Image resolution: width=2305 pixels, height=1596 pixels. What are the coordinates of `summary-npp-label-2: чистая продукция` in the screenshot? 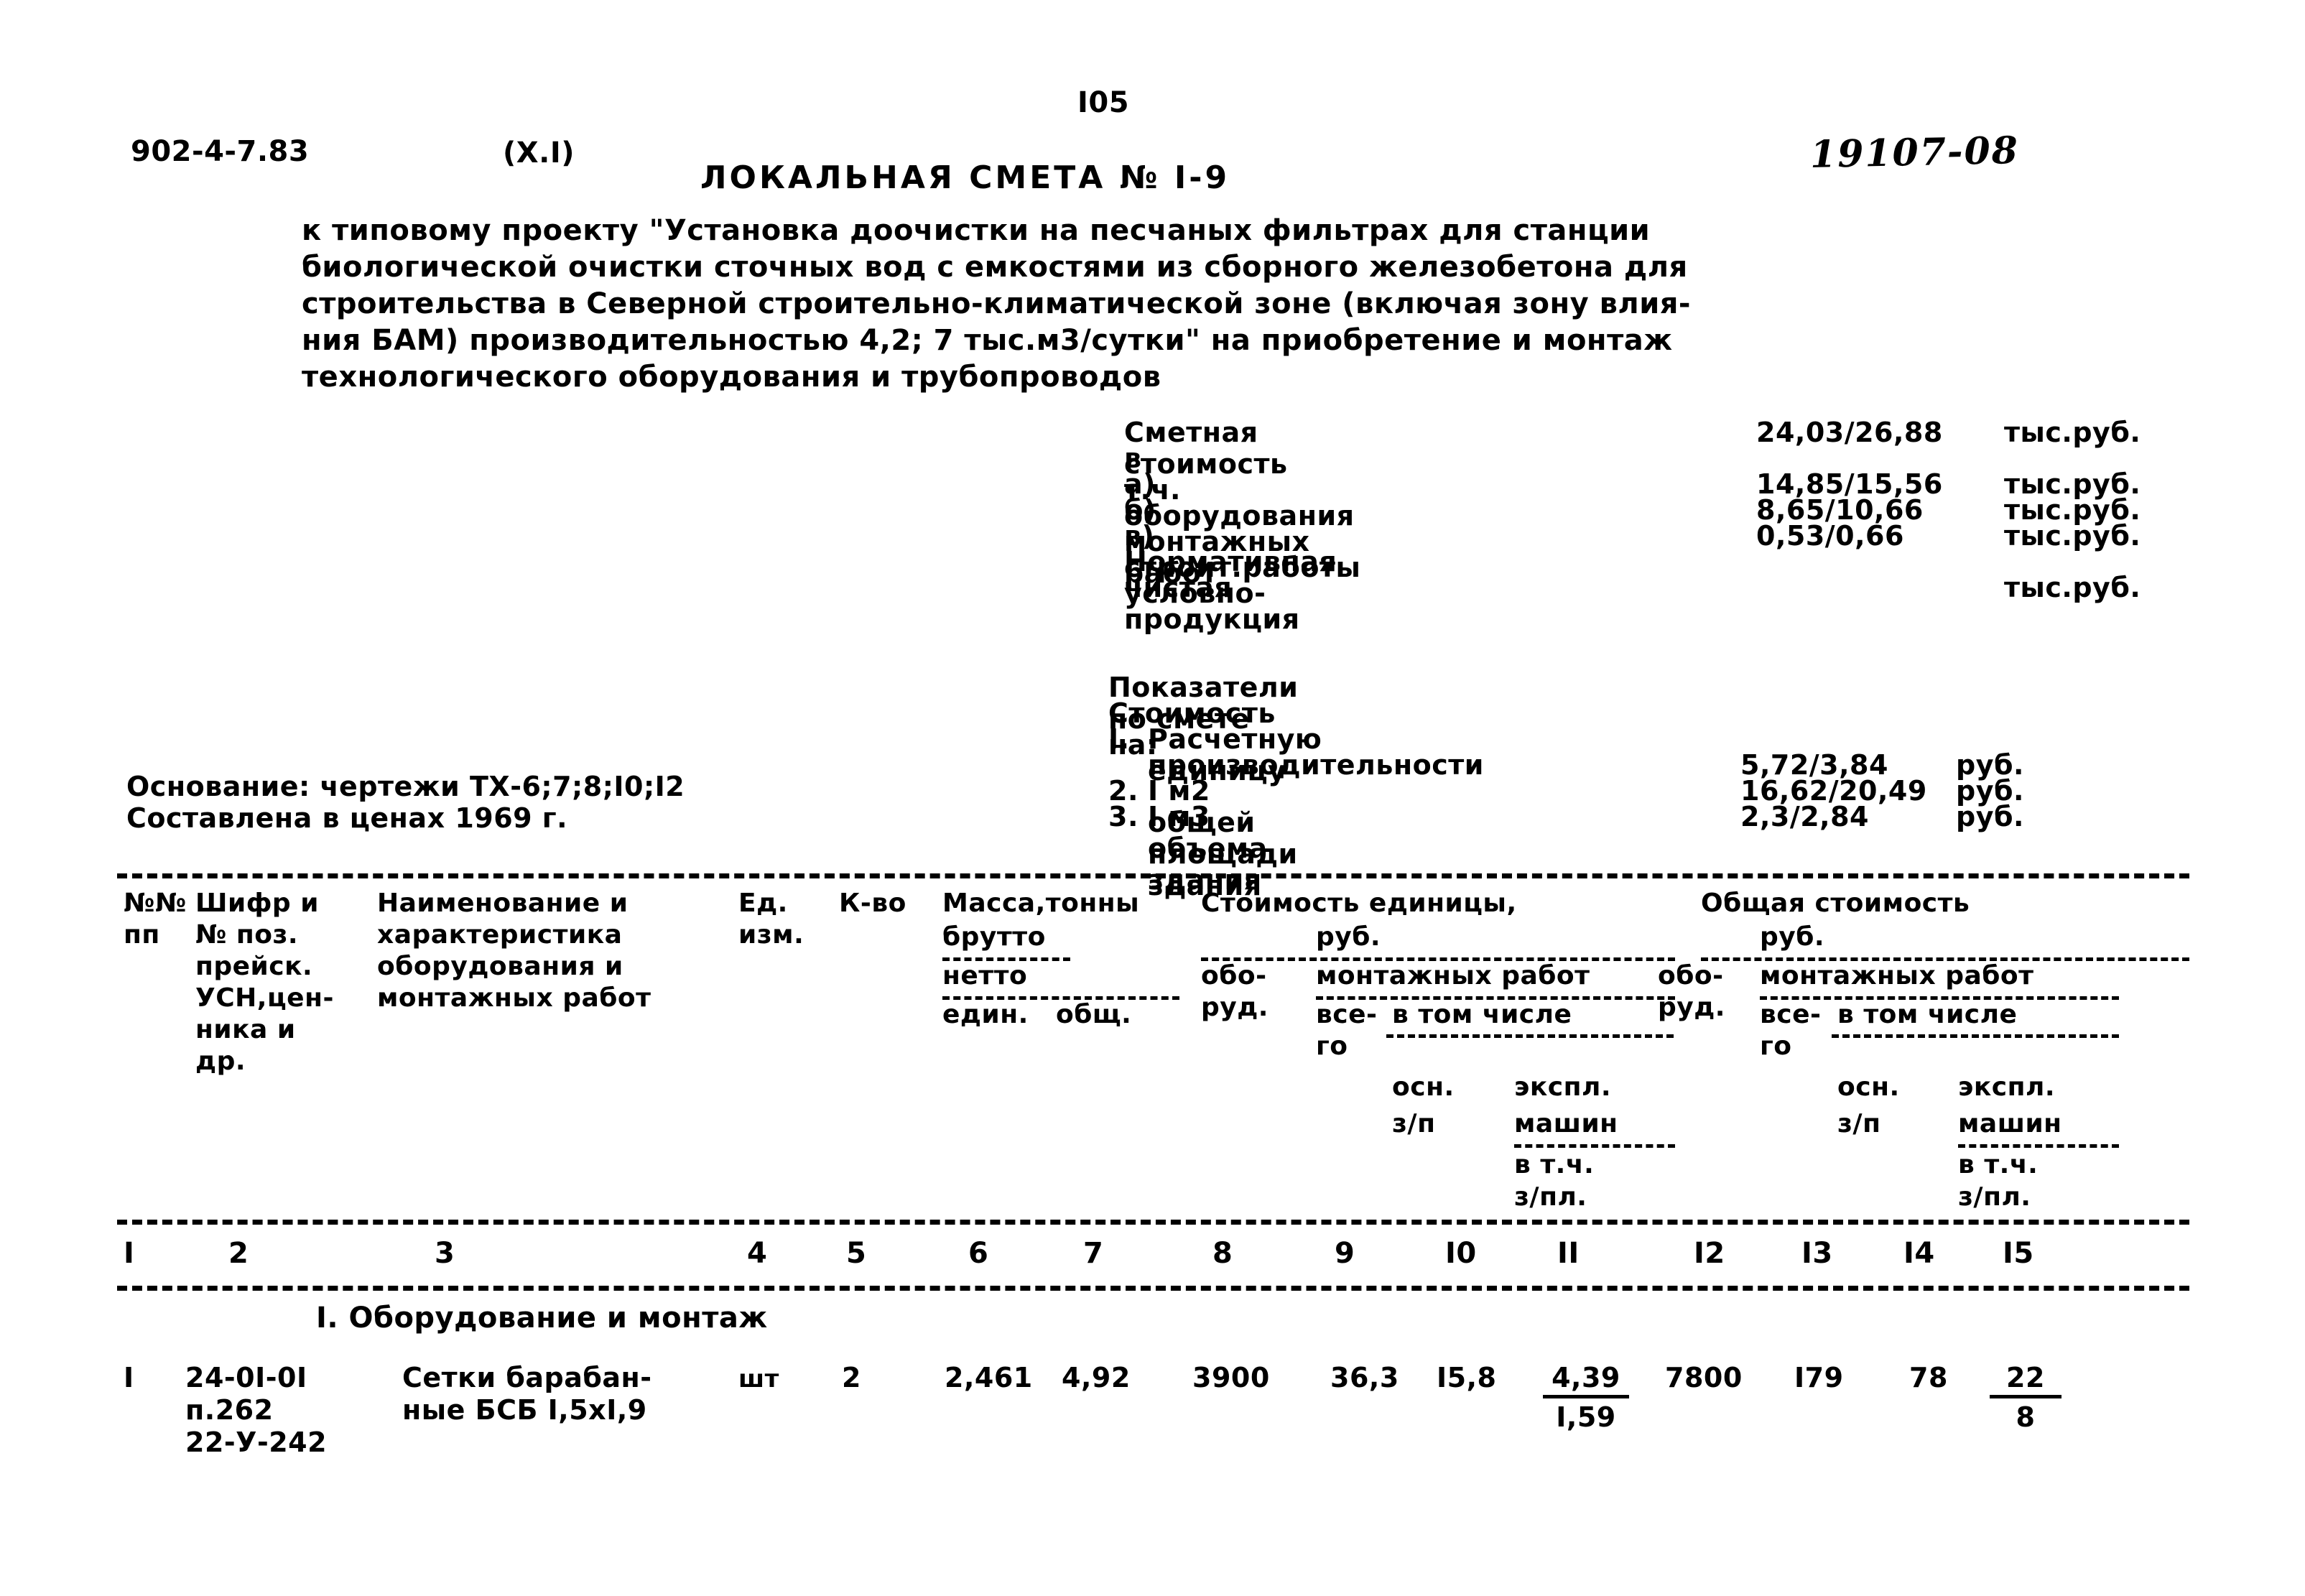 It's located at (1212, 603).